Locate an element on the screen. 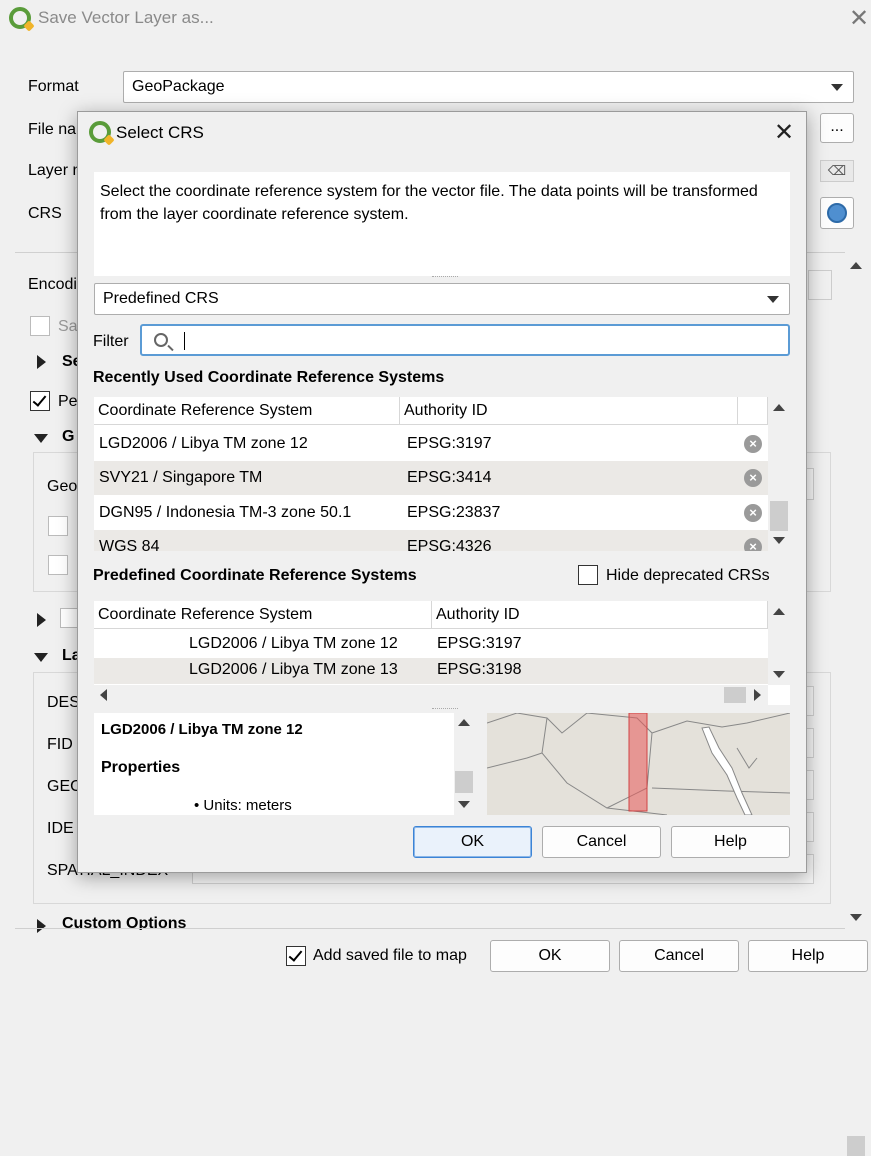  text-cursor is located at coordinates (184, 341).